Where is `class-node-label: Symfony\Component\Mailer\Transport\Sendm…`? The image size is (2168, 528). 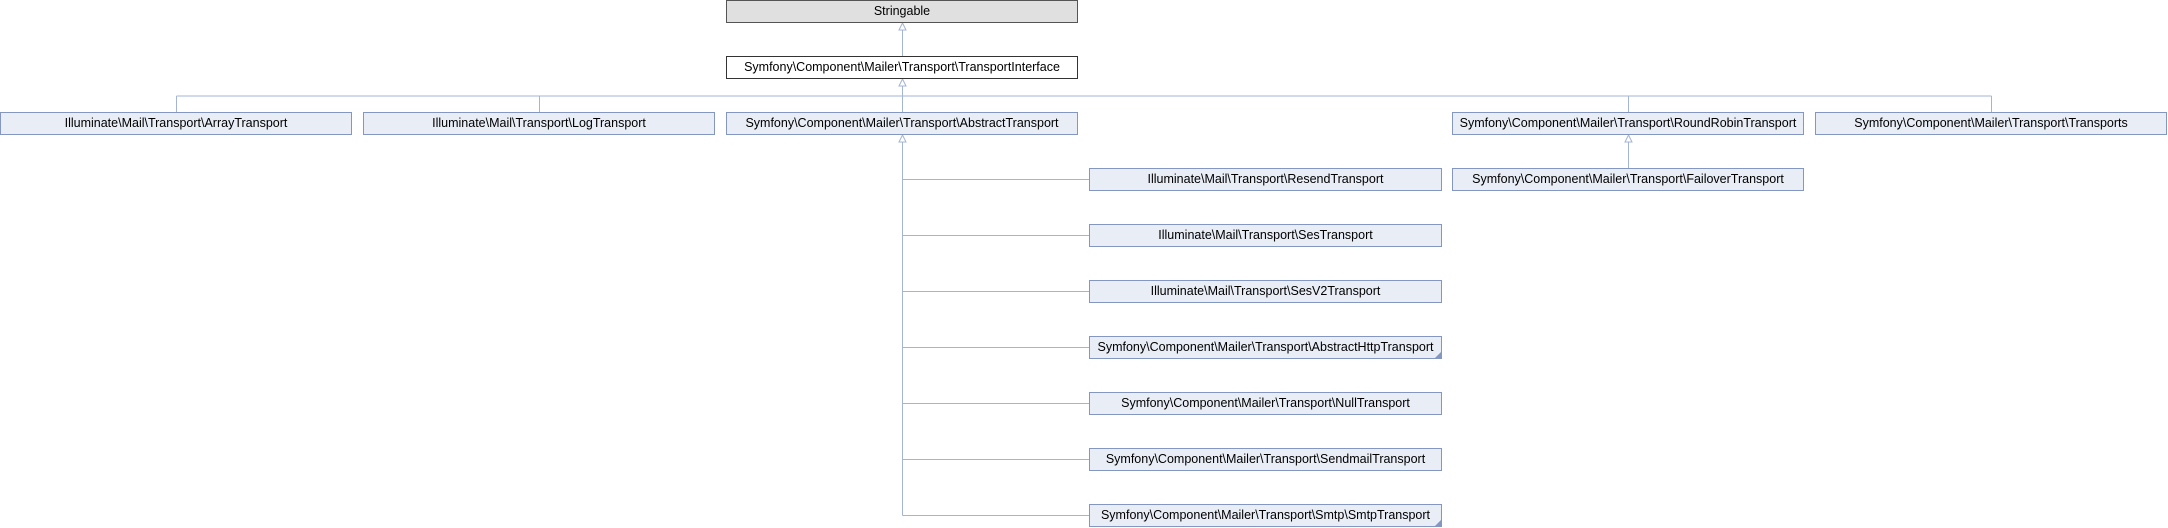 class-node-label: Symfony\Component\Mailer\Transport\Sendm… is located at coordinates (1265, 459).